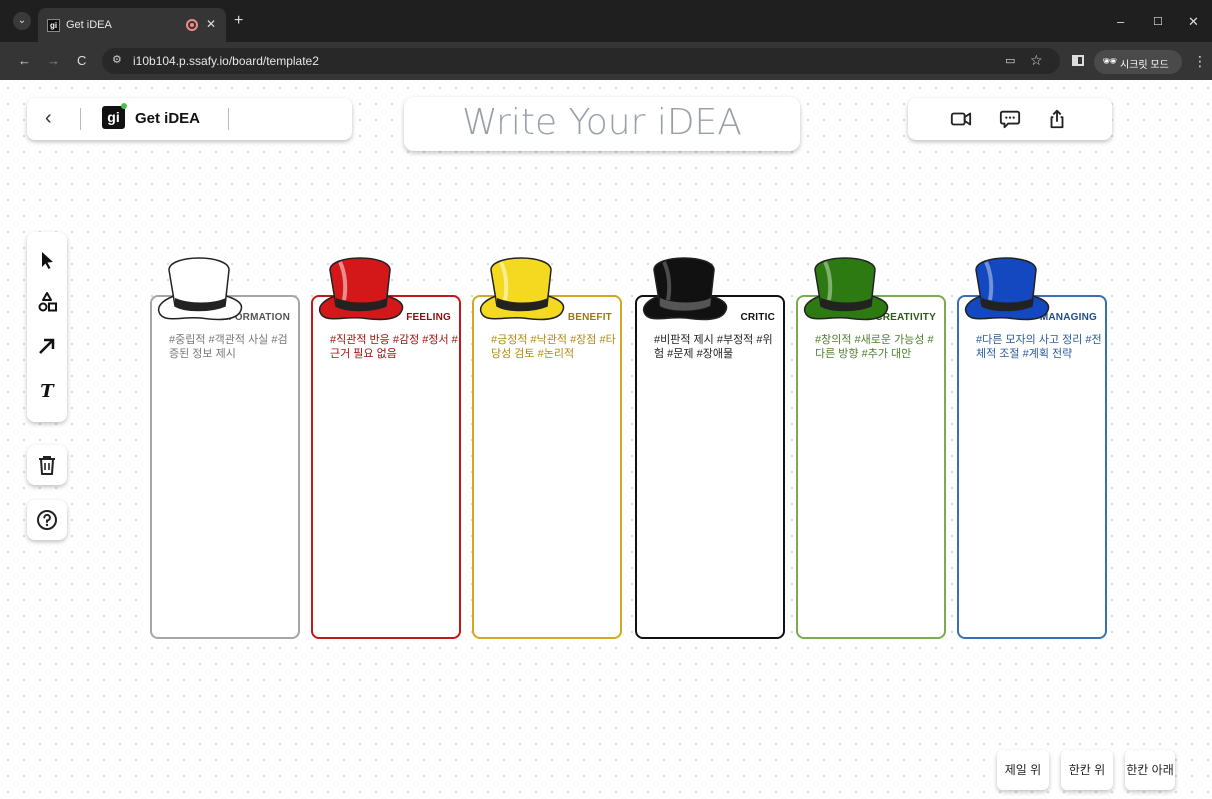  I want to click on card-tags: #다른 모자의 사고 정리 #전체적 조절 #계획 전략, so click(1039, 347).